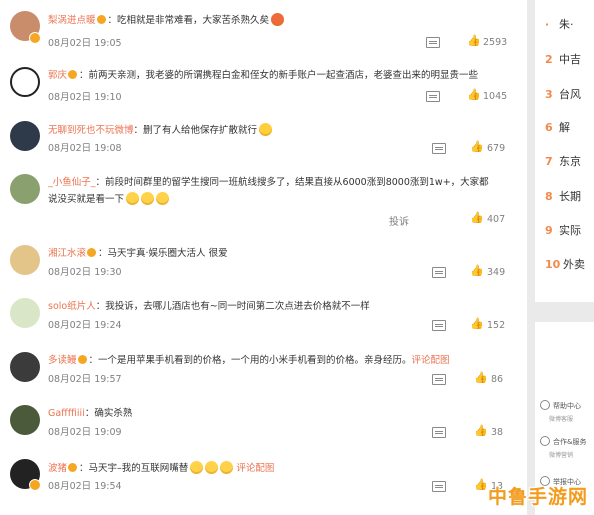 This screenshot has width=594, height=515. Describe the element at coordinates (85, 272) in the screenshot. I see `comment-date: 08月02日 19:30` at that location.